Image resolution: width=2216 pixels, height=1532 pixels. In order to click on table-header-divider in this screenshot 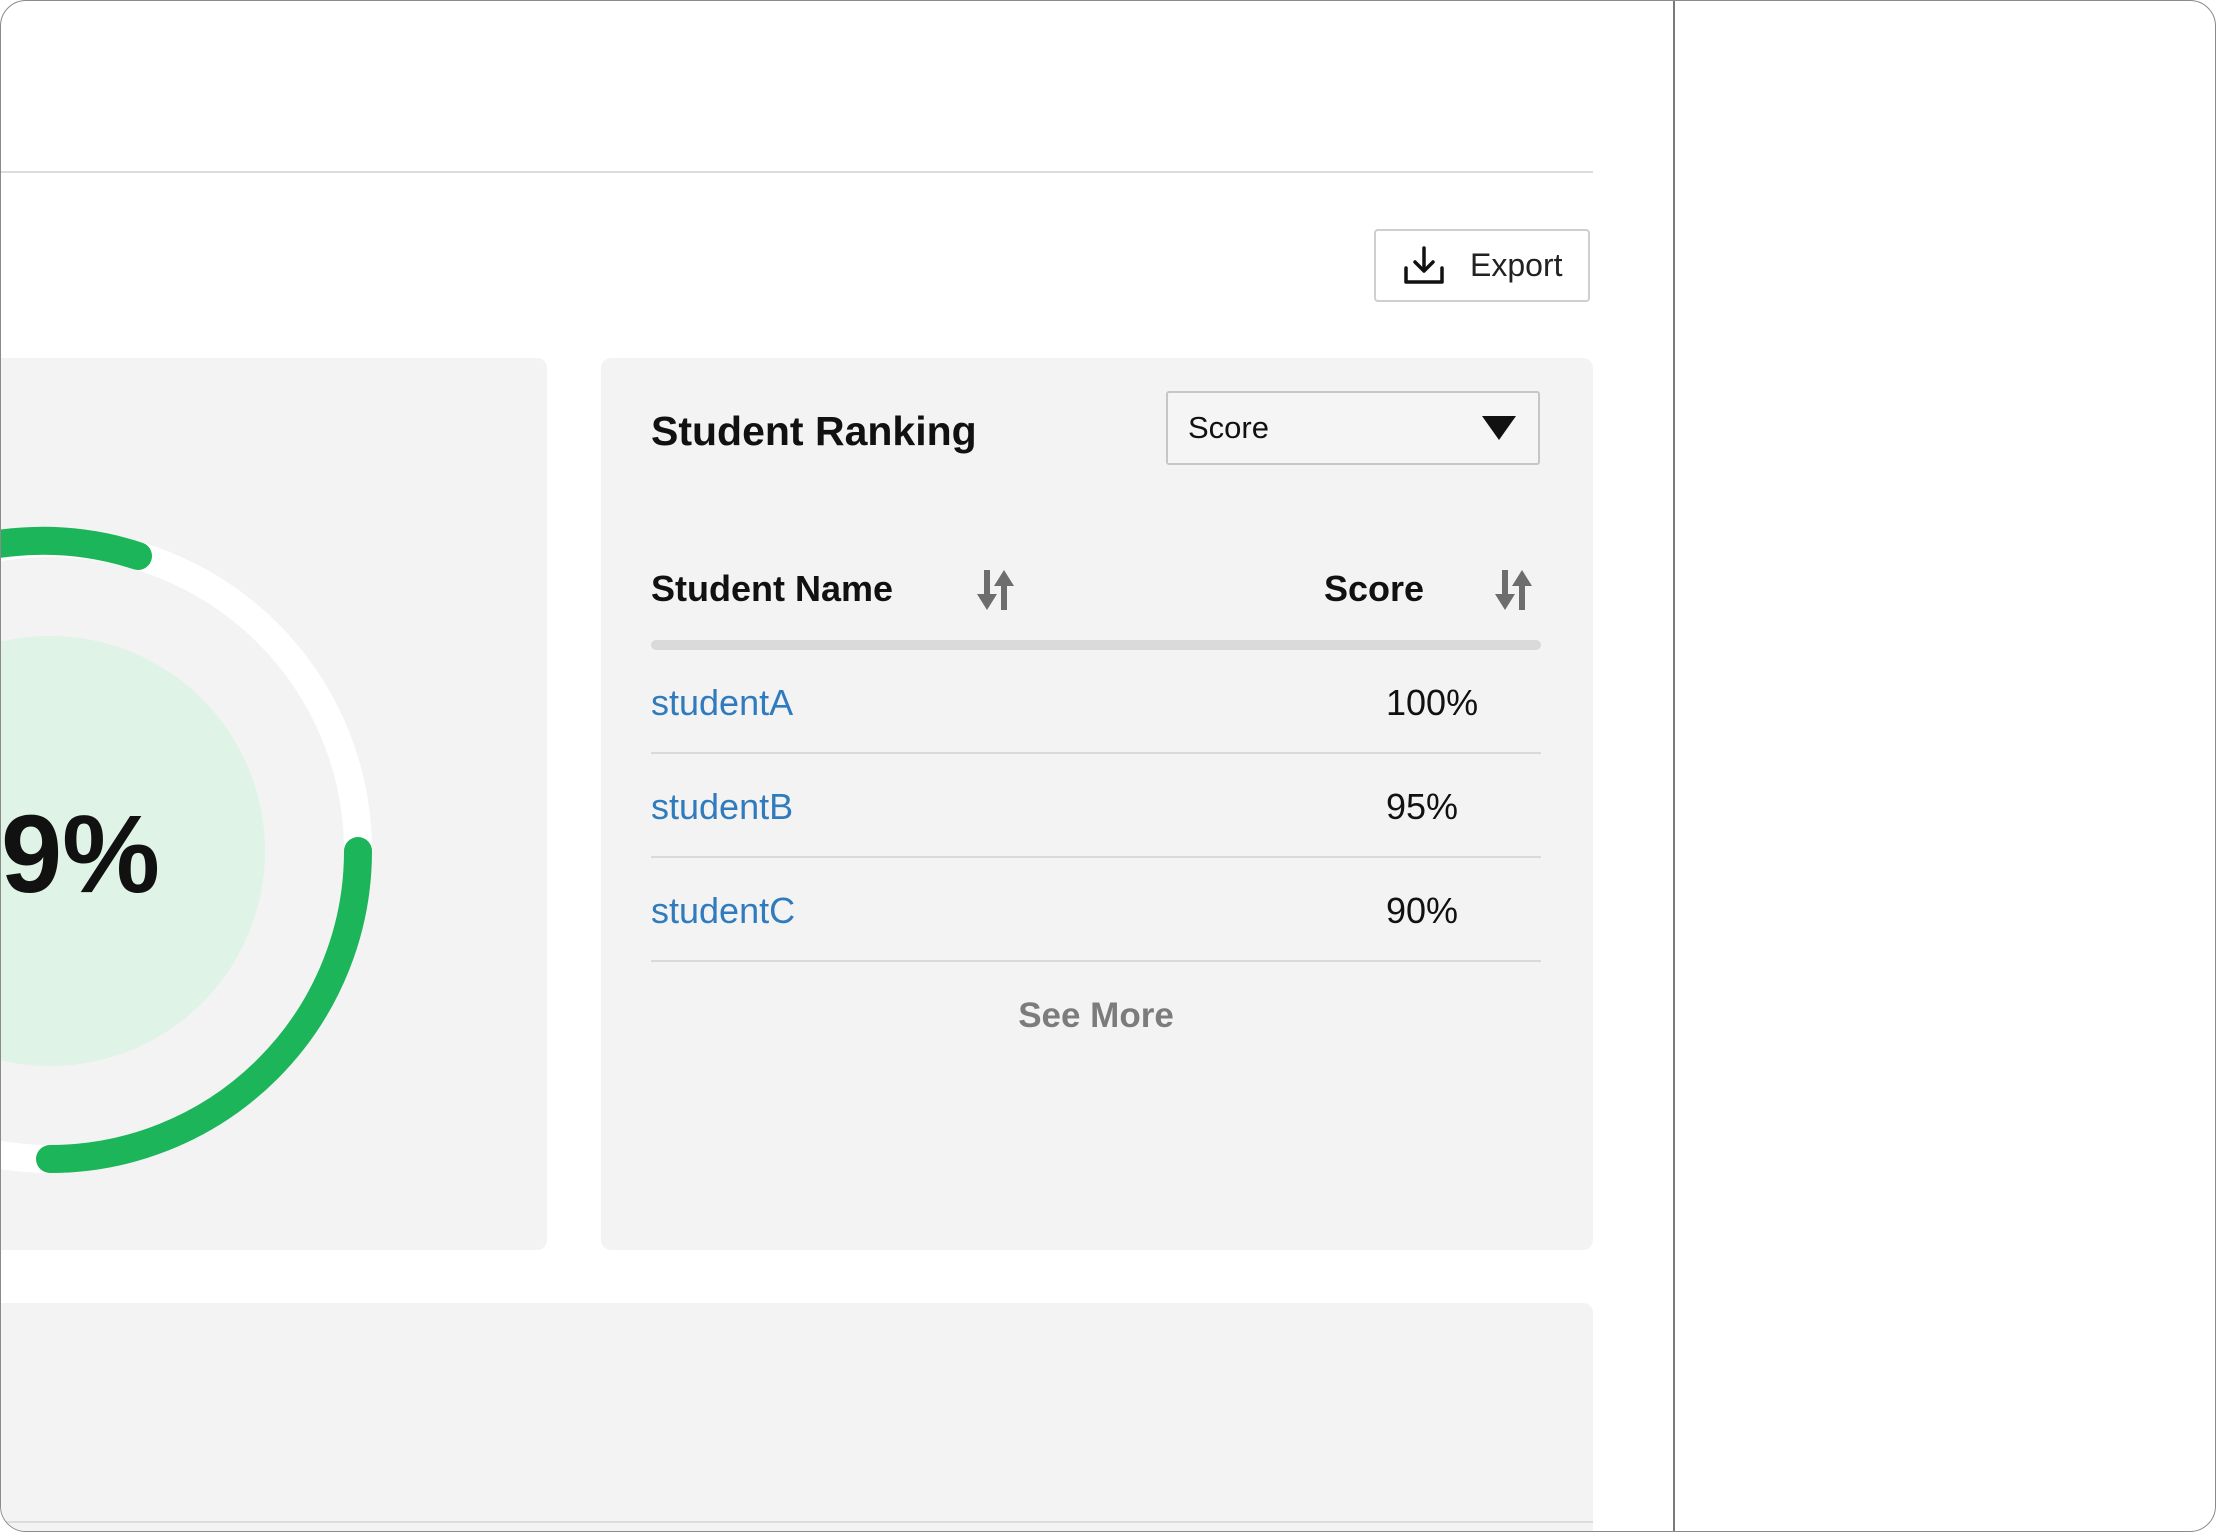, I will do `click(1096, 645)`.